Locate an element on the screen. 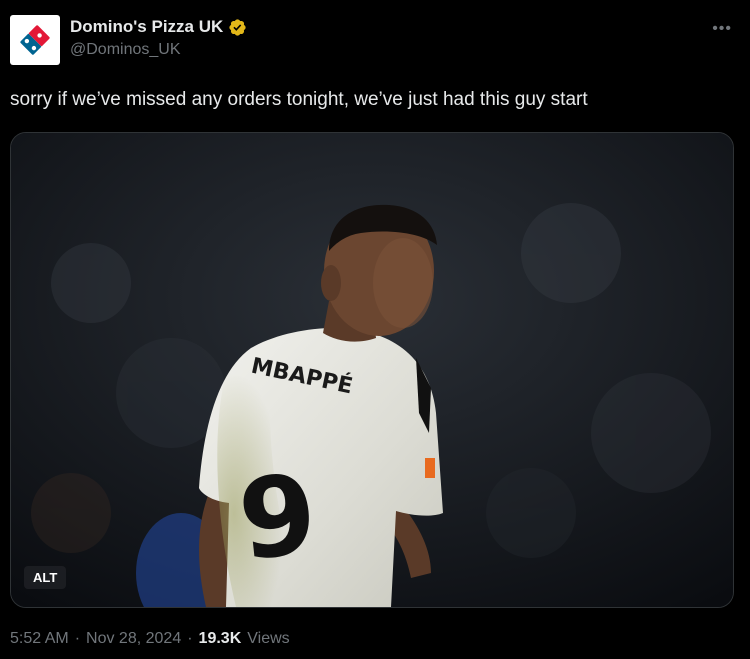 This screenshot has height=659, width=750. alt-badge: ALT is located at coordinates (45, 577).